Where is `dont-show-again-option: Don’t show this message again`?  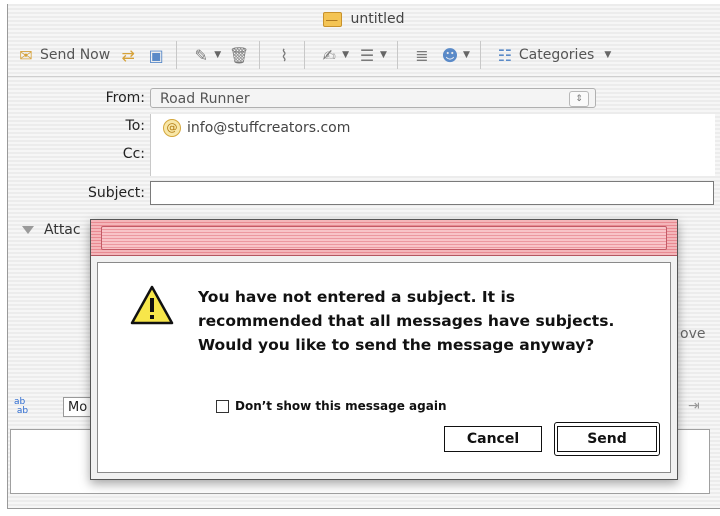
dont-show-again-option: Don’t show this message again is located at coordinates (331, 406).